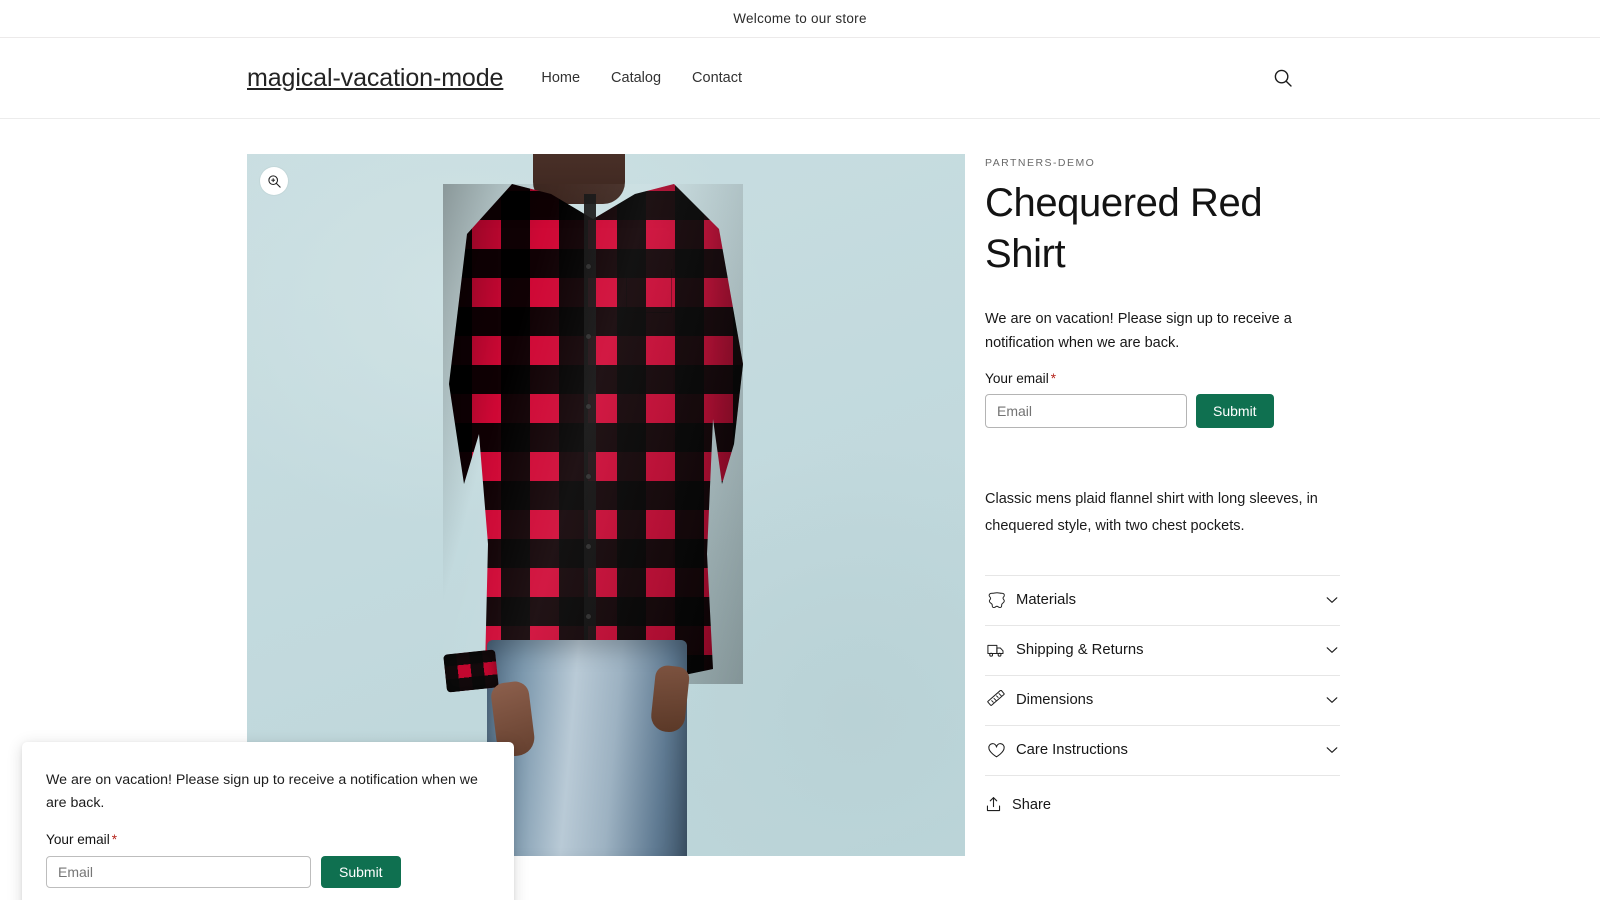  I want to click on product-title: Chequered Red Shirt, so click(1124, 229).